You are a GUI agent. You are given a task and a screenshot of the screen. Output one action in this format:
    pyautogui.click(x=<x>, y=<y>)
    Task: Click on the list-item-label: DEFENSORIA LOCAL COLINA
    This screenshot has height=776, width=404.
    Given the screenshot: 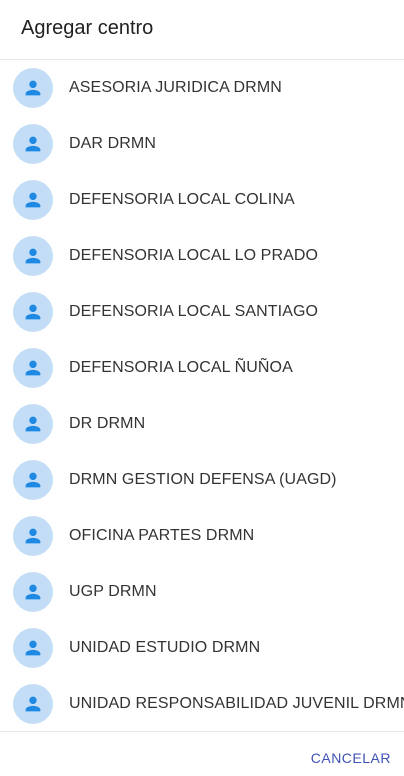 What is the action you would take?
    pyautogui.click(x=182, y=199)
    